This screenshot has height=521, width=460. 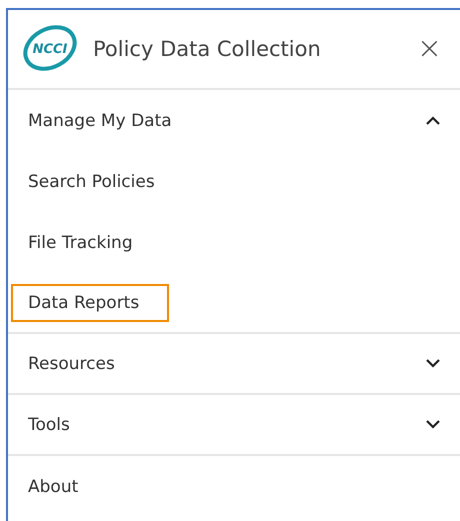 I want to click on submenu-item: Search Policies, so click(x=98, y=181).